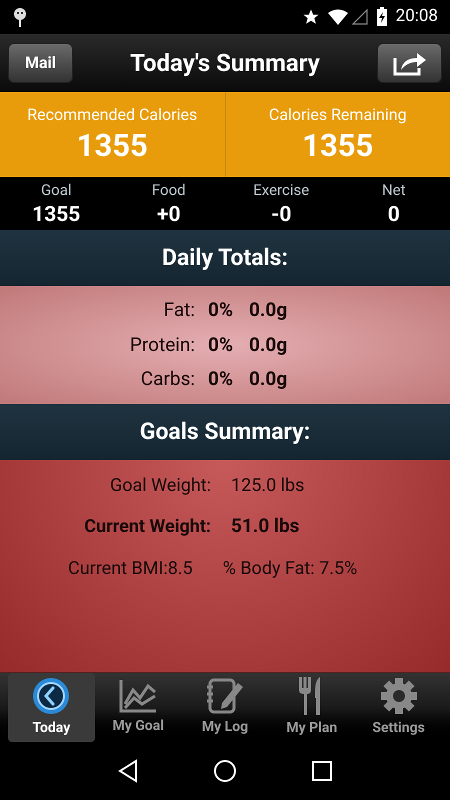  What do you see at coordinates (167, 379) in the screenshot?
I see `nutrient-label: Carbs:` at bounding box center [167, 379].